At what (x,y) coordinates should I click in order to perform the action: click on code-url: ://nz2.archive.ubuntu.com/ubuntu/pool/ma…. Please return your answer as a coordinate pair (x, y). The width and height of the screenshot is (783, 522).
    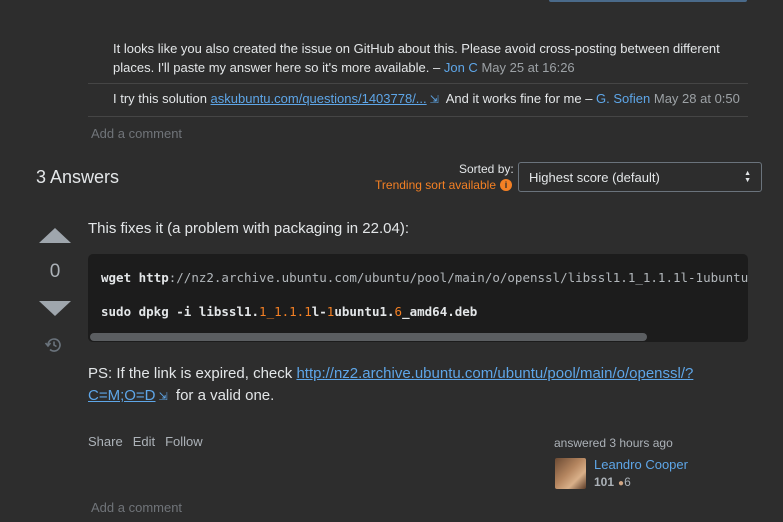
    Looking at the image, I should click on (458, 277).